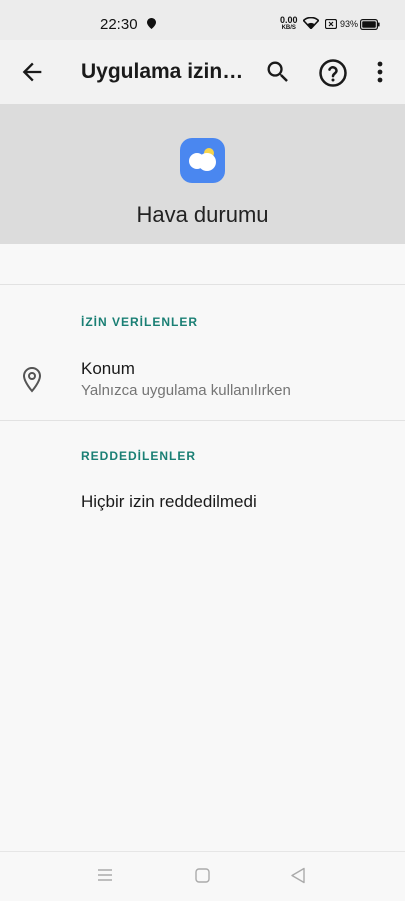 The image size is (405, 901). What do you see at coordinates (202, 214) in the screenshot?
I see `app-name: Hava durumu` at bounding box center [202, 214].